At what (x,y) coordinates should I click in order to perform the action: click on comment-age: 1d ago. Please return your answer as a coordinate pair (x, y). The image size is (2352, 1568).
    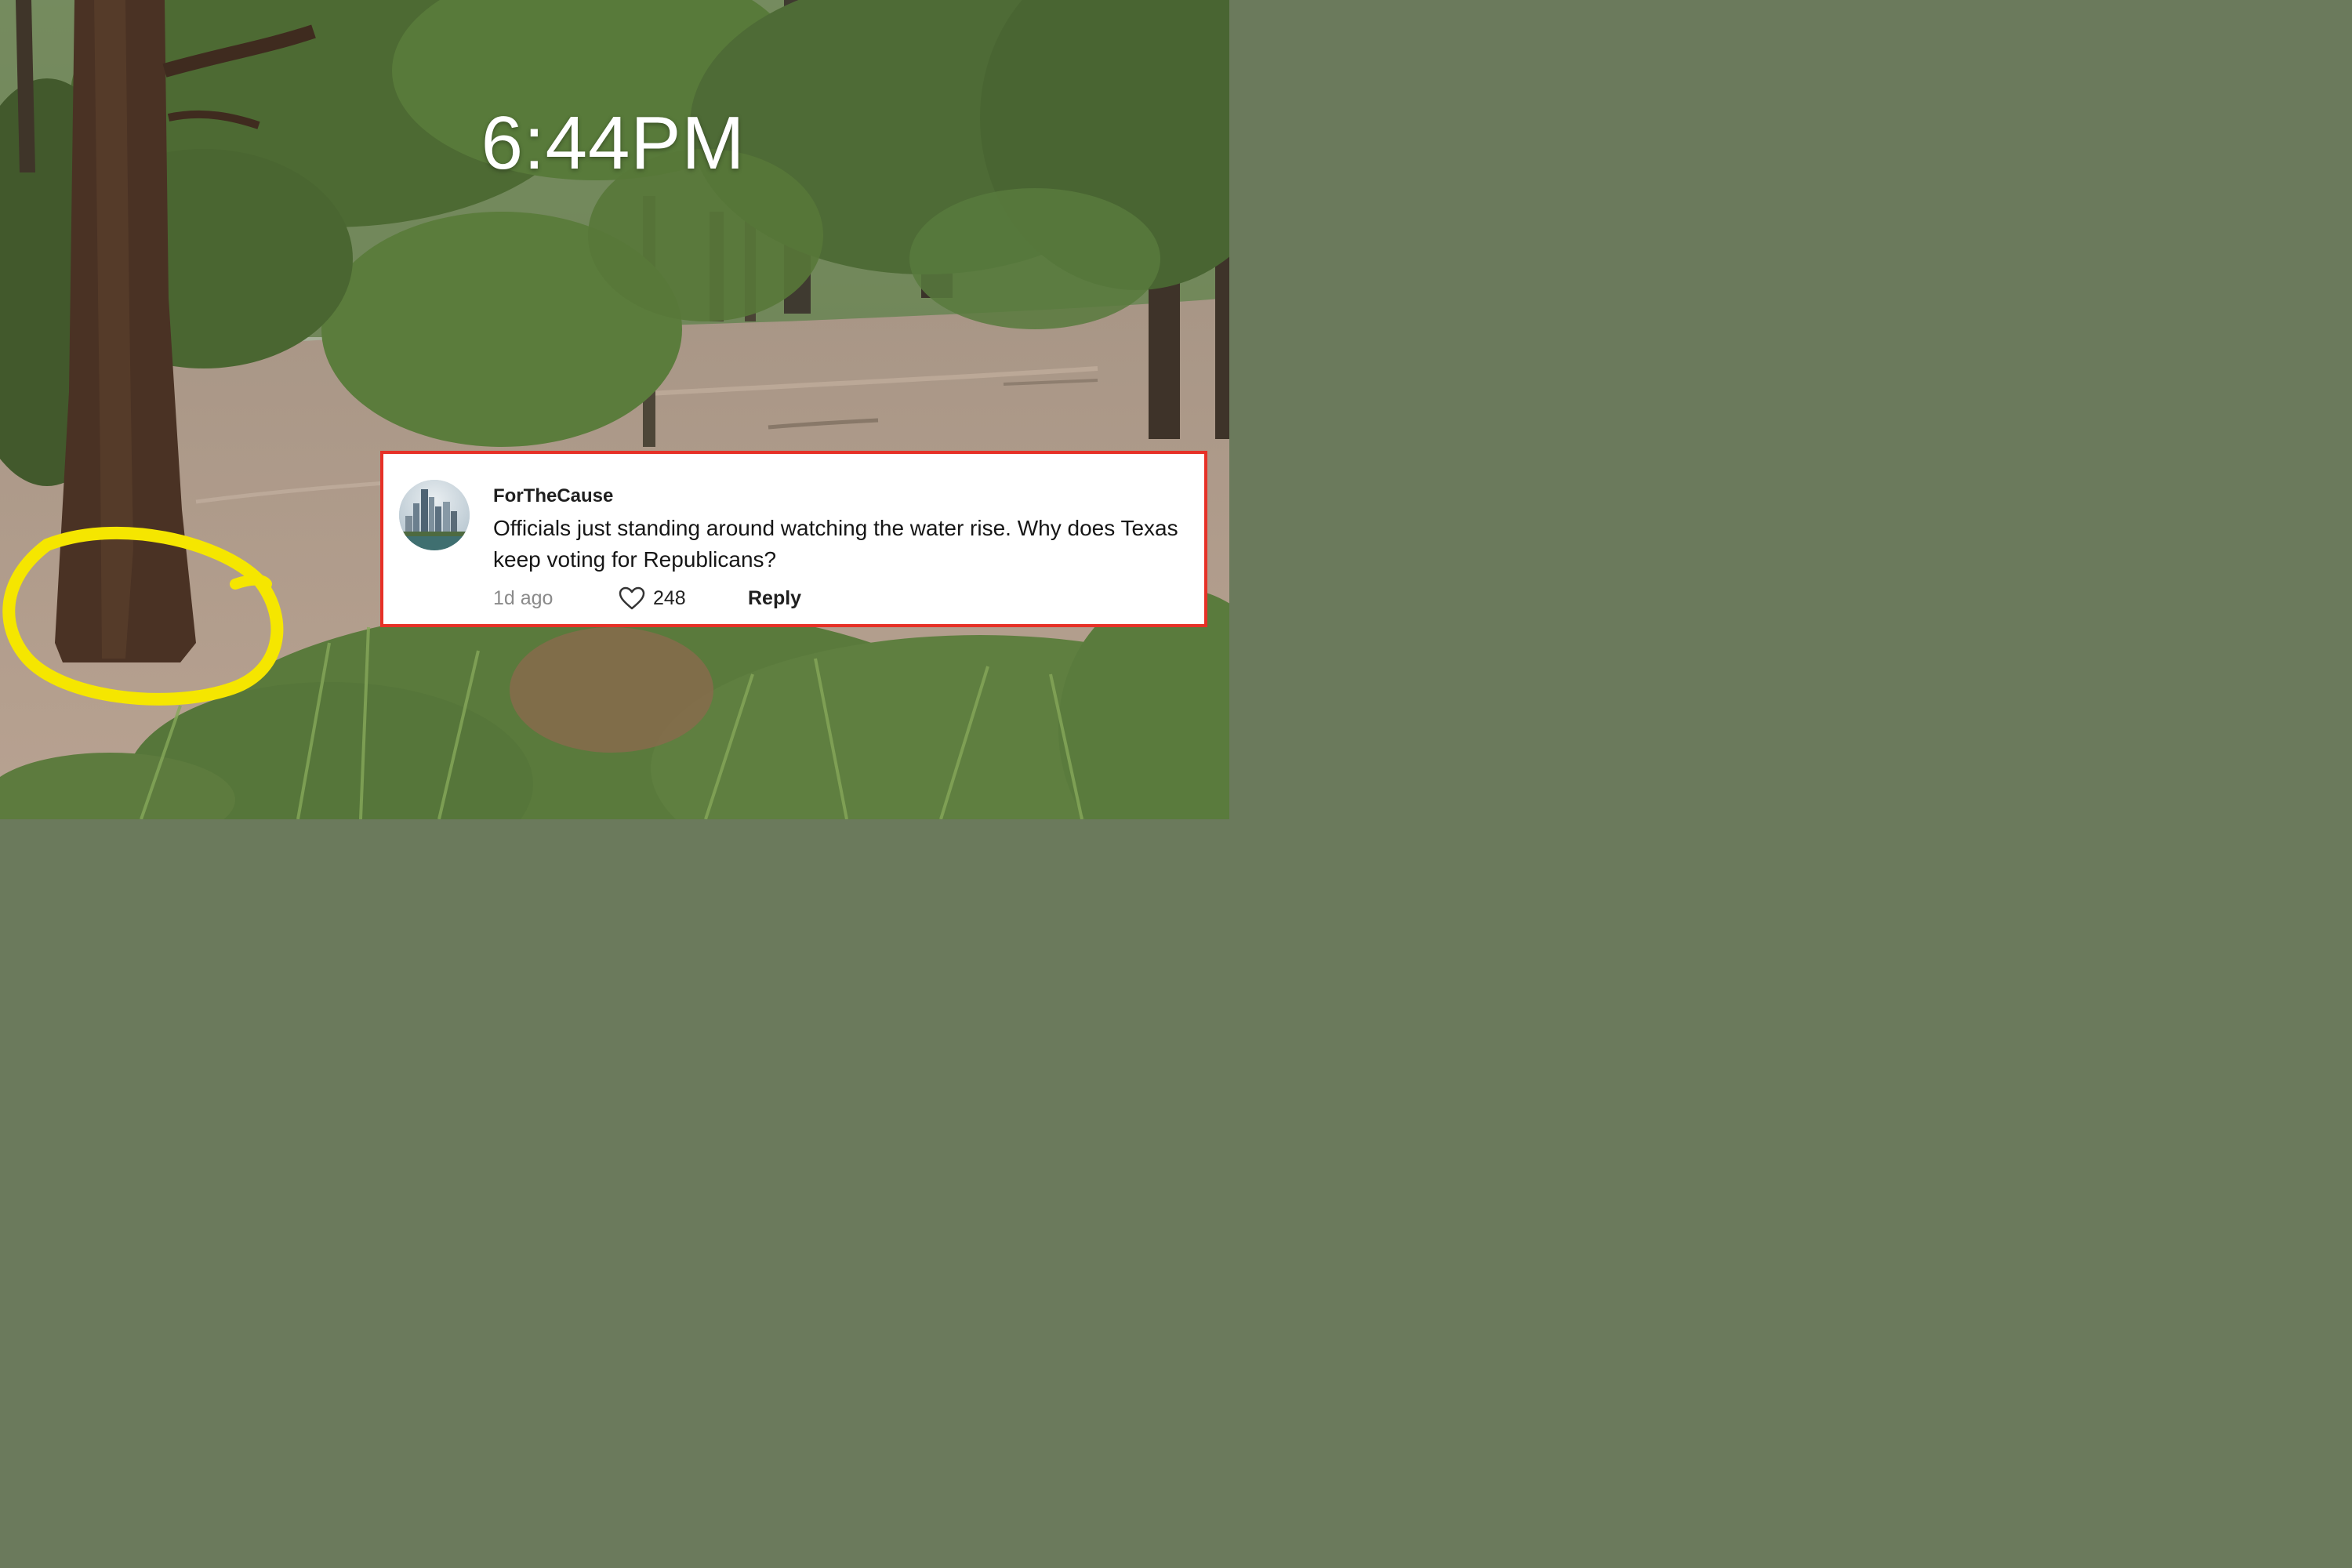
    Looking at the image, I should click on (523, 597).